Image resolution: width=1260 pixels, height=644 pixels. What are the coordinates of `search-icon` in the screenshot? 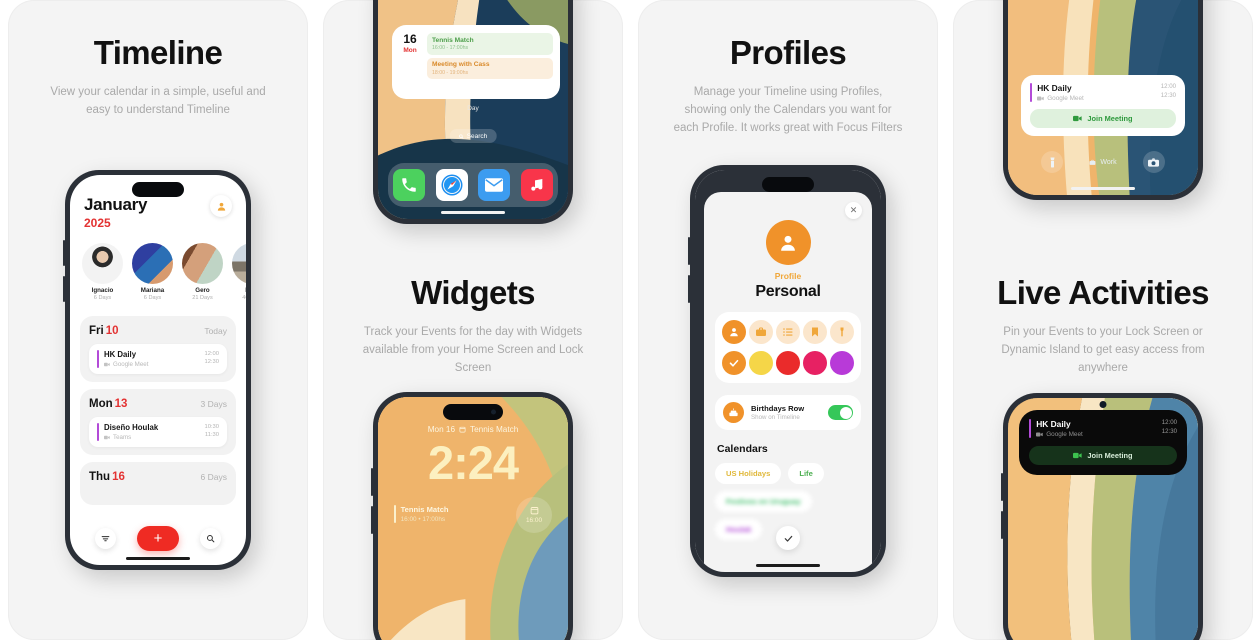 It's located at (211, 539).